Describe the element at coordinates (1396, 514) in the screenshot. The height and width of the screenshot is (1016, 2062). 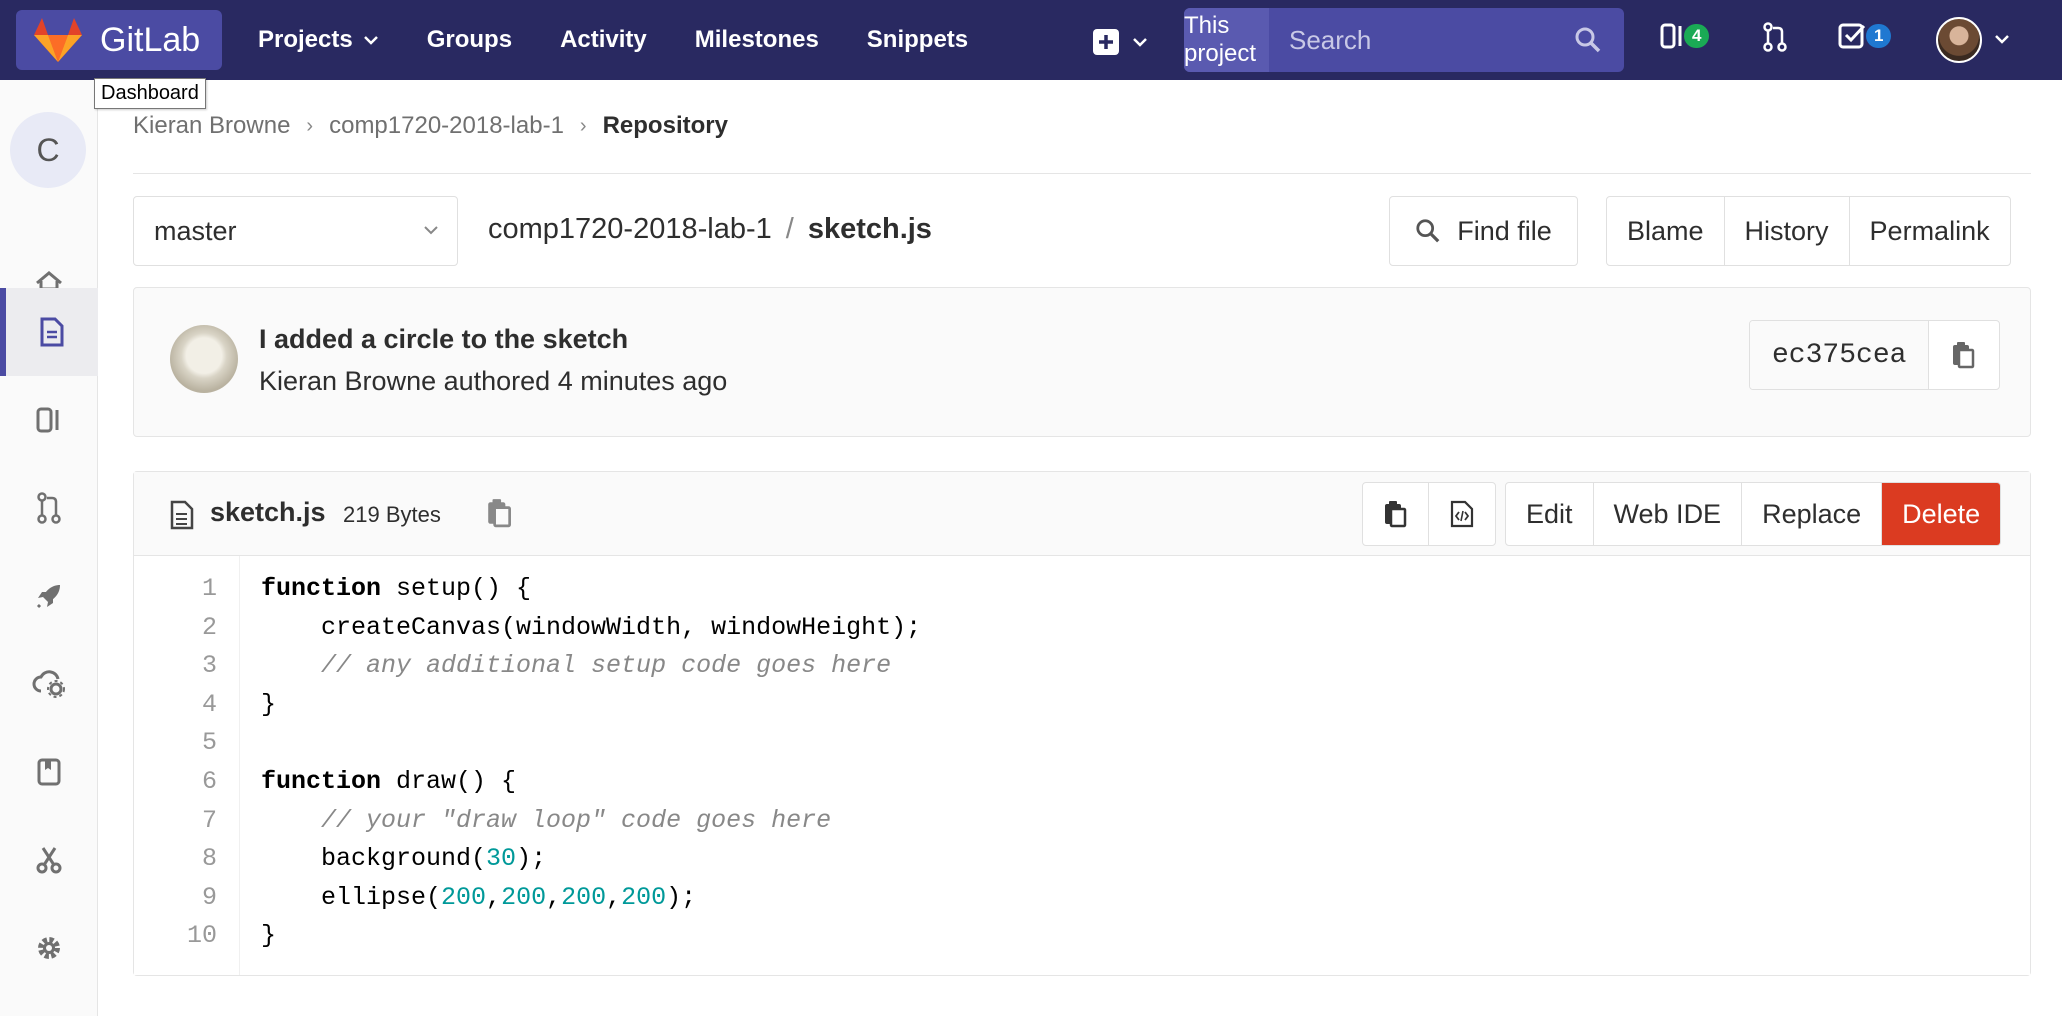
I see `copy-source-button` at that location.